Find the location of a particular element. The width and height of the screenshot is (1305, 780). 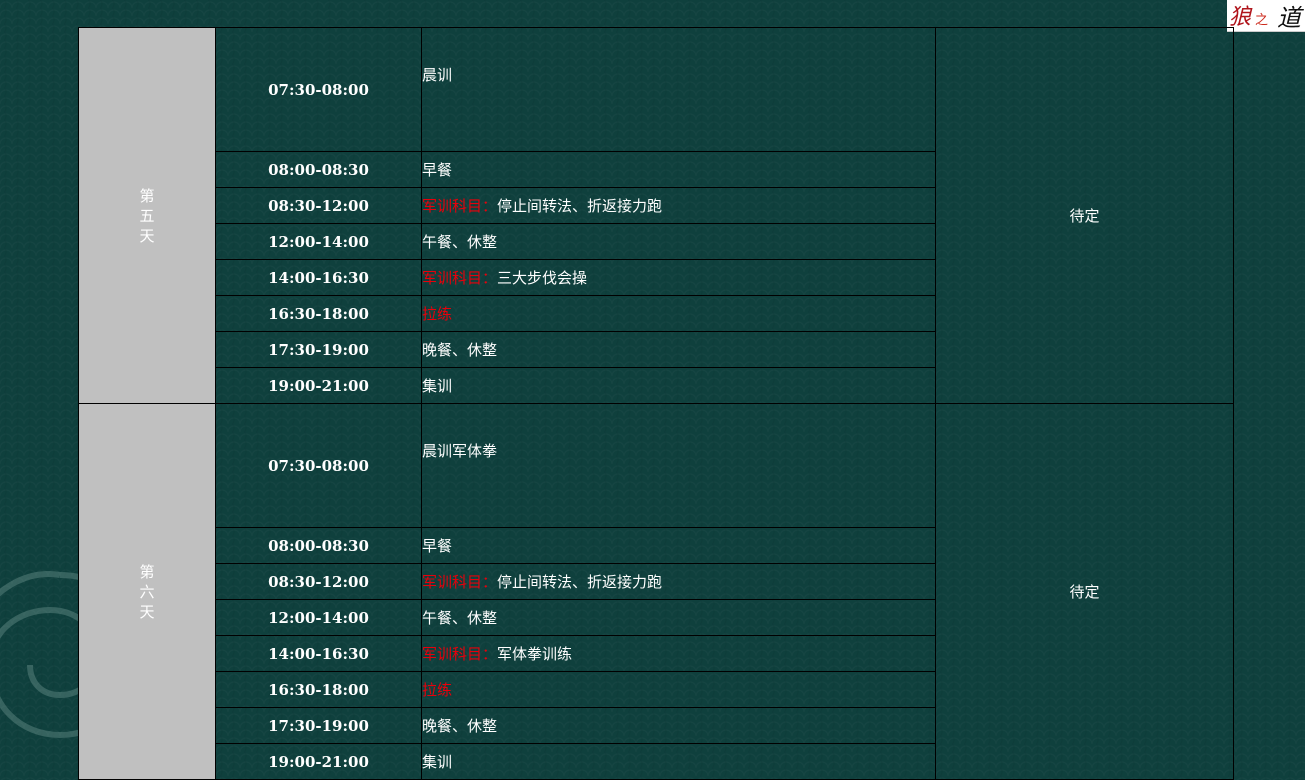

activity-text: 三大步伐会操 is located at coordinates (542, 278).